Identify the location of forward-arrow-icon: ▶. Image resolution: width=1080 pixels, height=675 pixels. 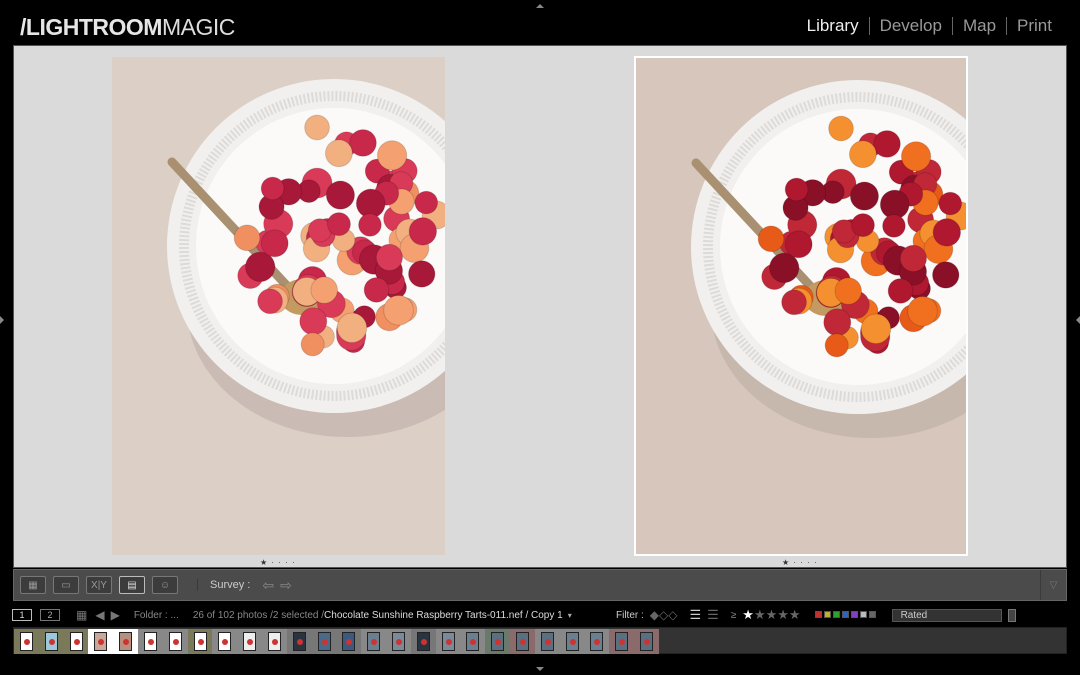
(115, 615).